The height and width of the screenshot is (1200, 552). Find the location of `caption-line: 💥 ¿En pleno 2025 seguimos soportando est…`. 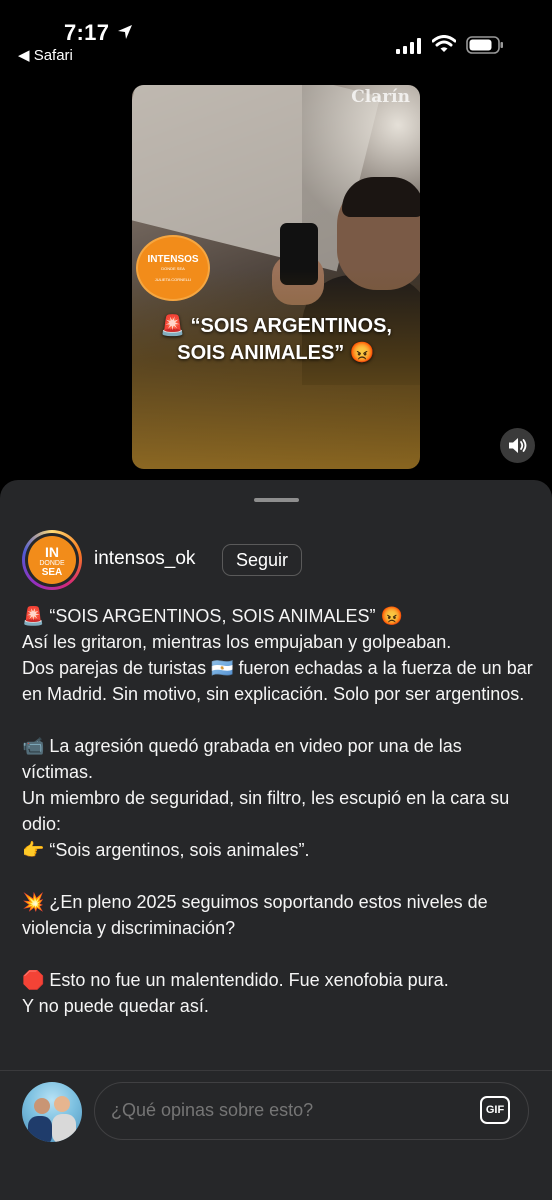

caption-line: 💥 ¿En pleno 2025 seguimos soportando est… is located at coordinates (255, 915).